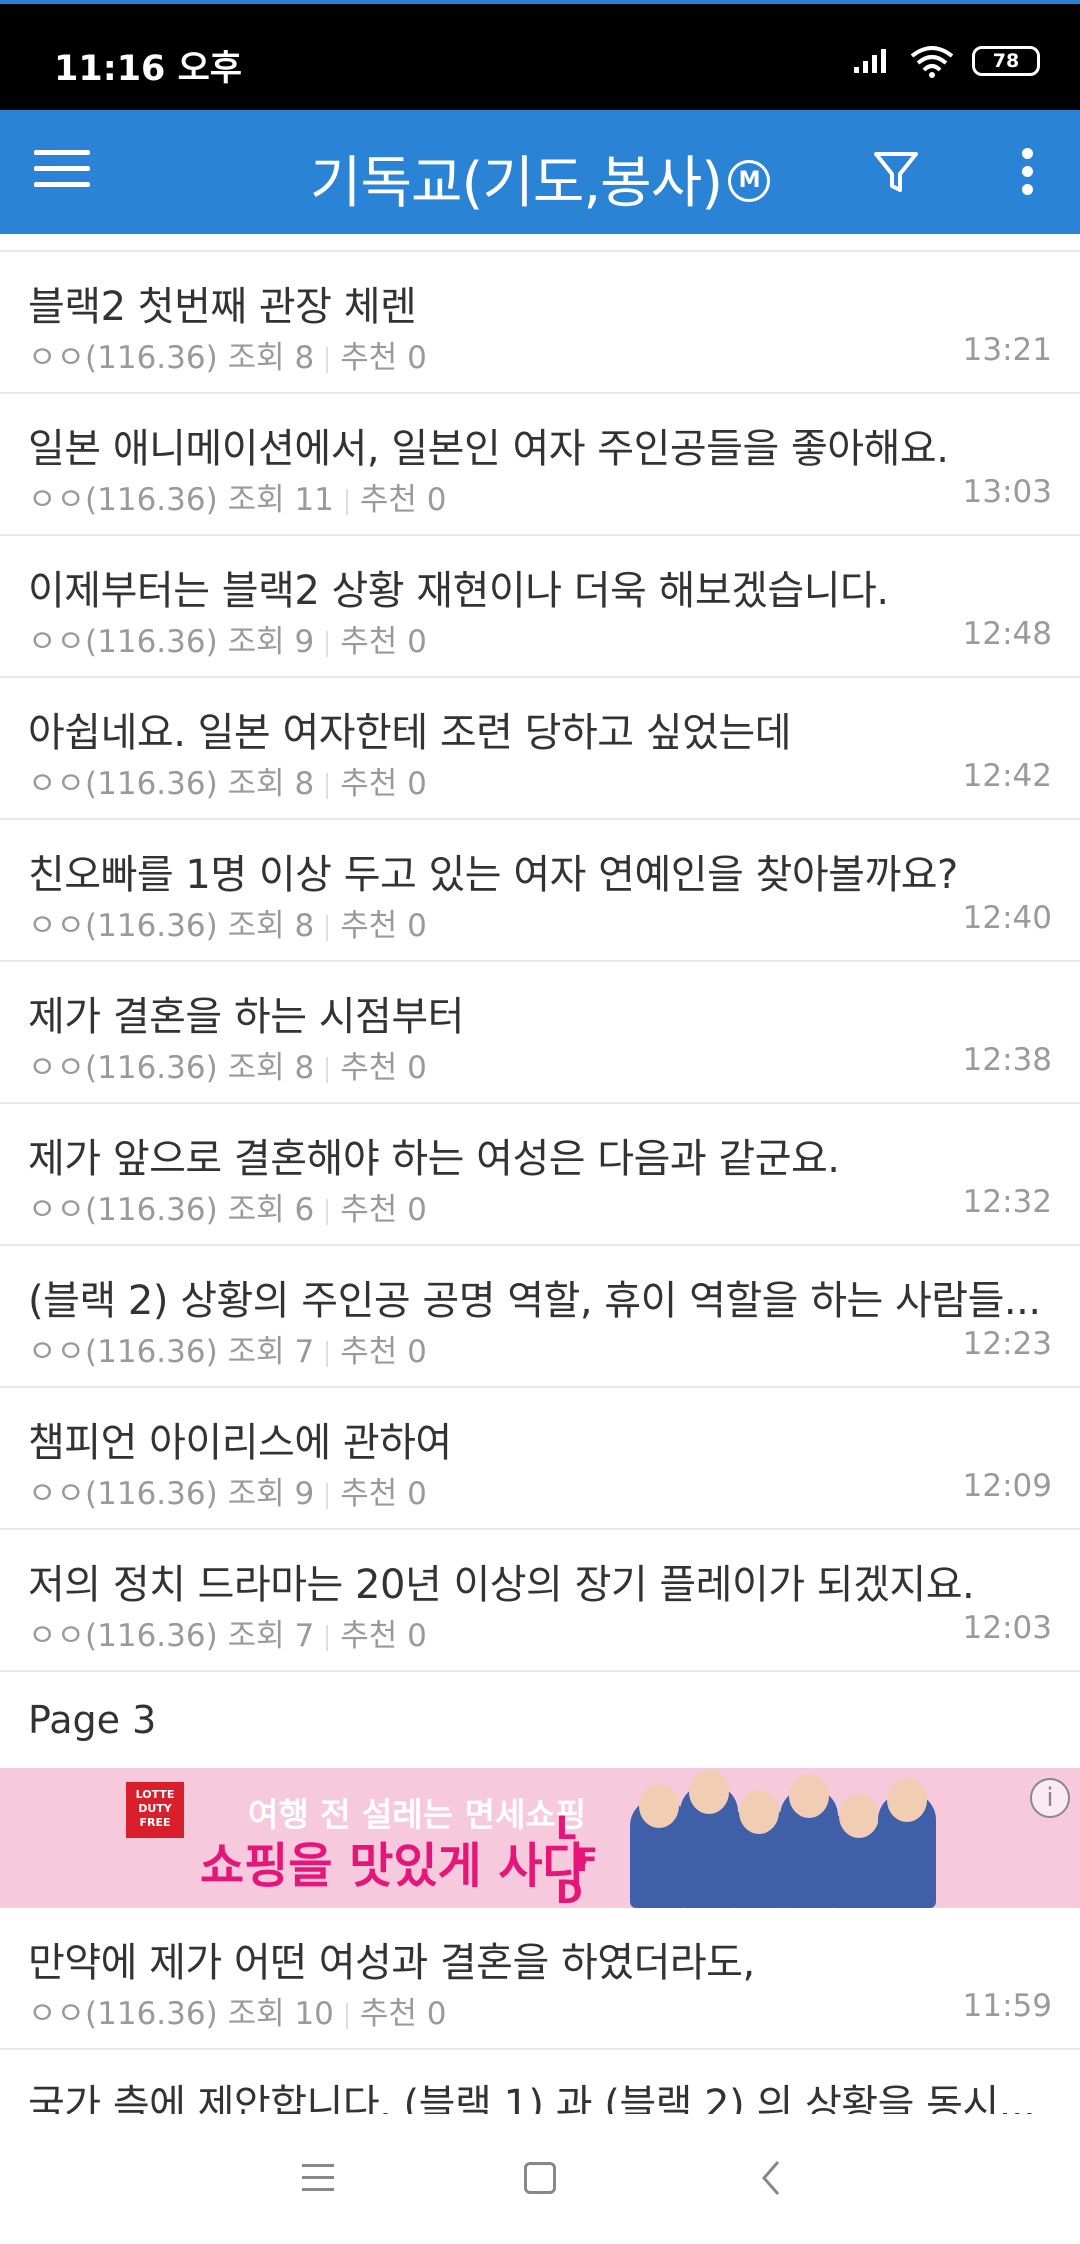 The height and width of the screenshot is (2244, 1080). I want to click on status-icons: 78, so click(946, 61).